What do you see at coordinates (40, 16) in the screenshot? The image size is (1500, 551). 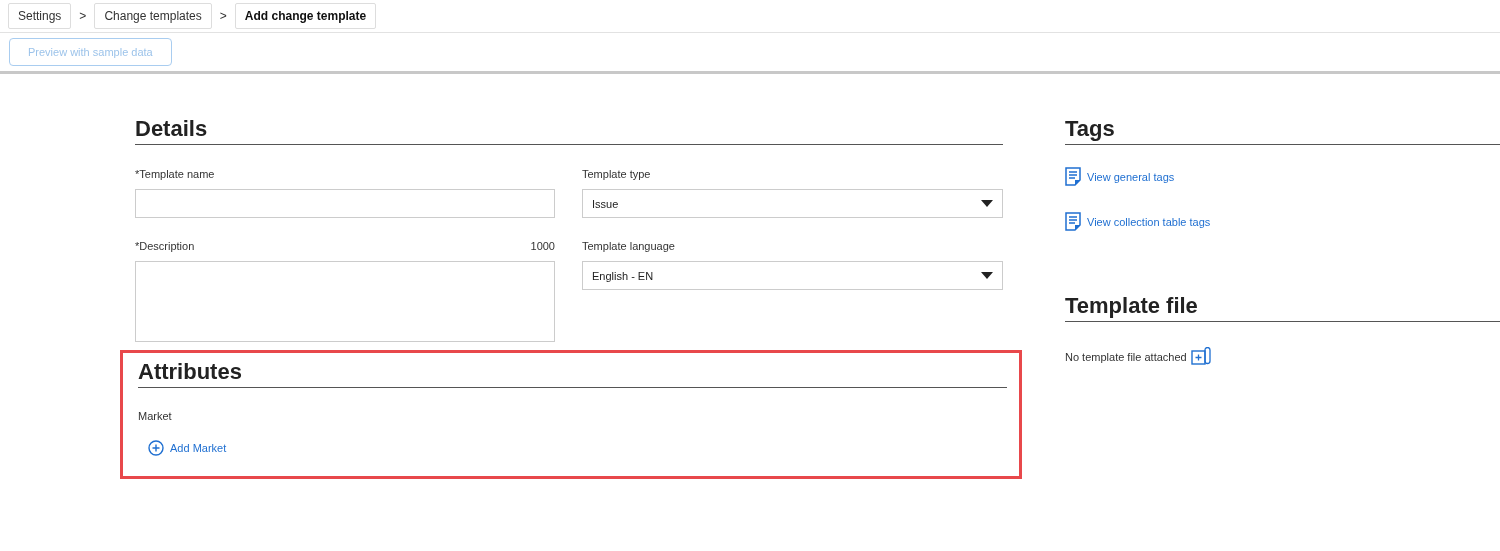 I see `breadcrumb-item: Settings` at bounding box center [40, 16].